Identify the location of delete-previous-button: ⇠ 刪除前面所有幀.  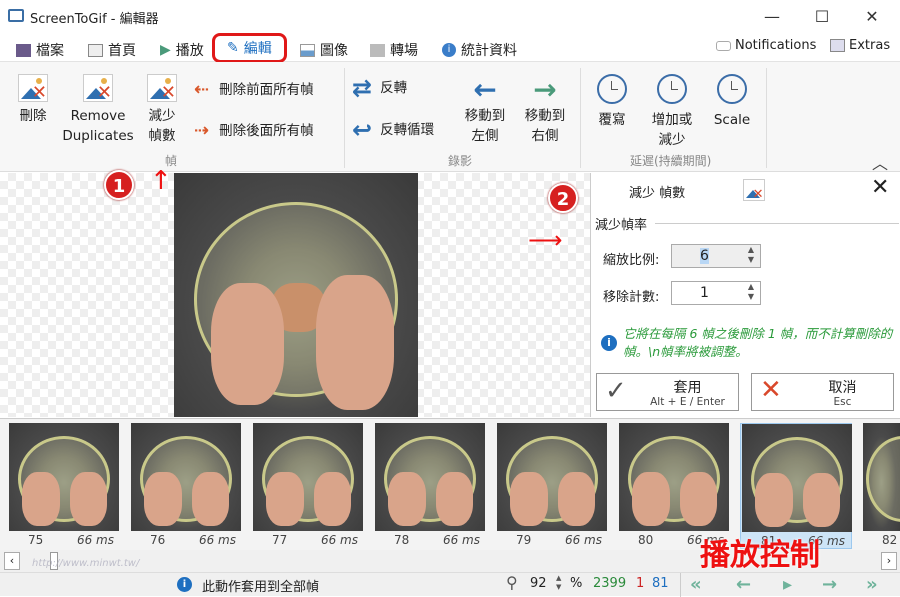
(254, 90).